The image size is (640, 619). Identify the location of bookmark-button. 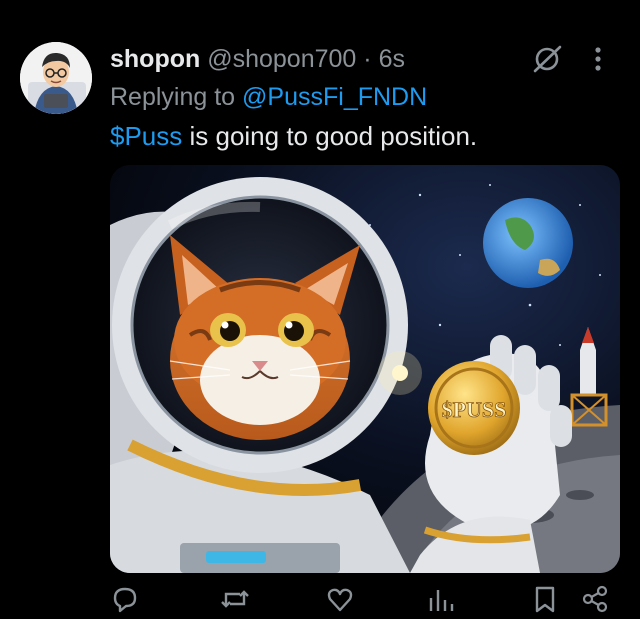
(550, 600).